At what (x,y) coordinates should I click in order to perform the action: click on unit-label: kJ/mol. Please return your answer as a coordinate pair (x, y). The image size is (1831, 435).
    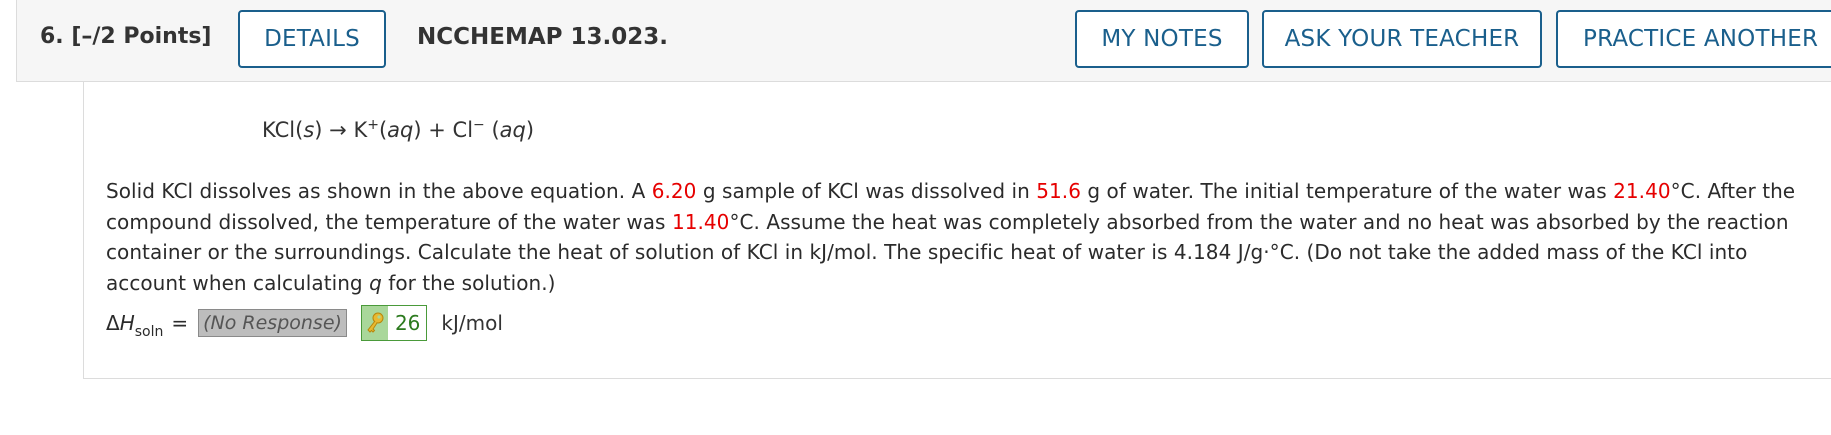
    Looking at the image, I should click on (472, 323).